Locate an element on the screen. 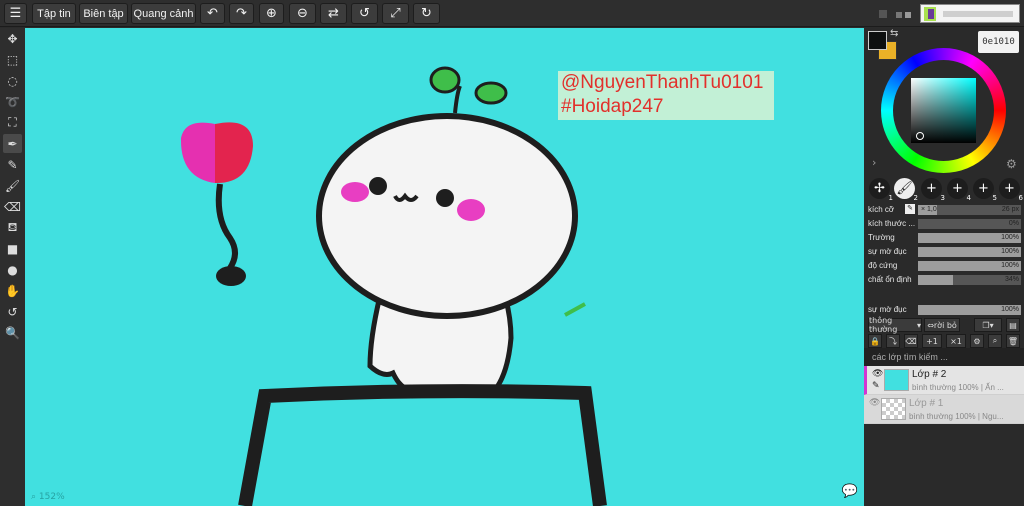  merge-down-icon: +1 is located at coordinates (932, 341).